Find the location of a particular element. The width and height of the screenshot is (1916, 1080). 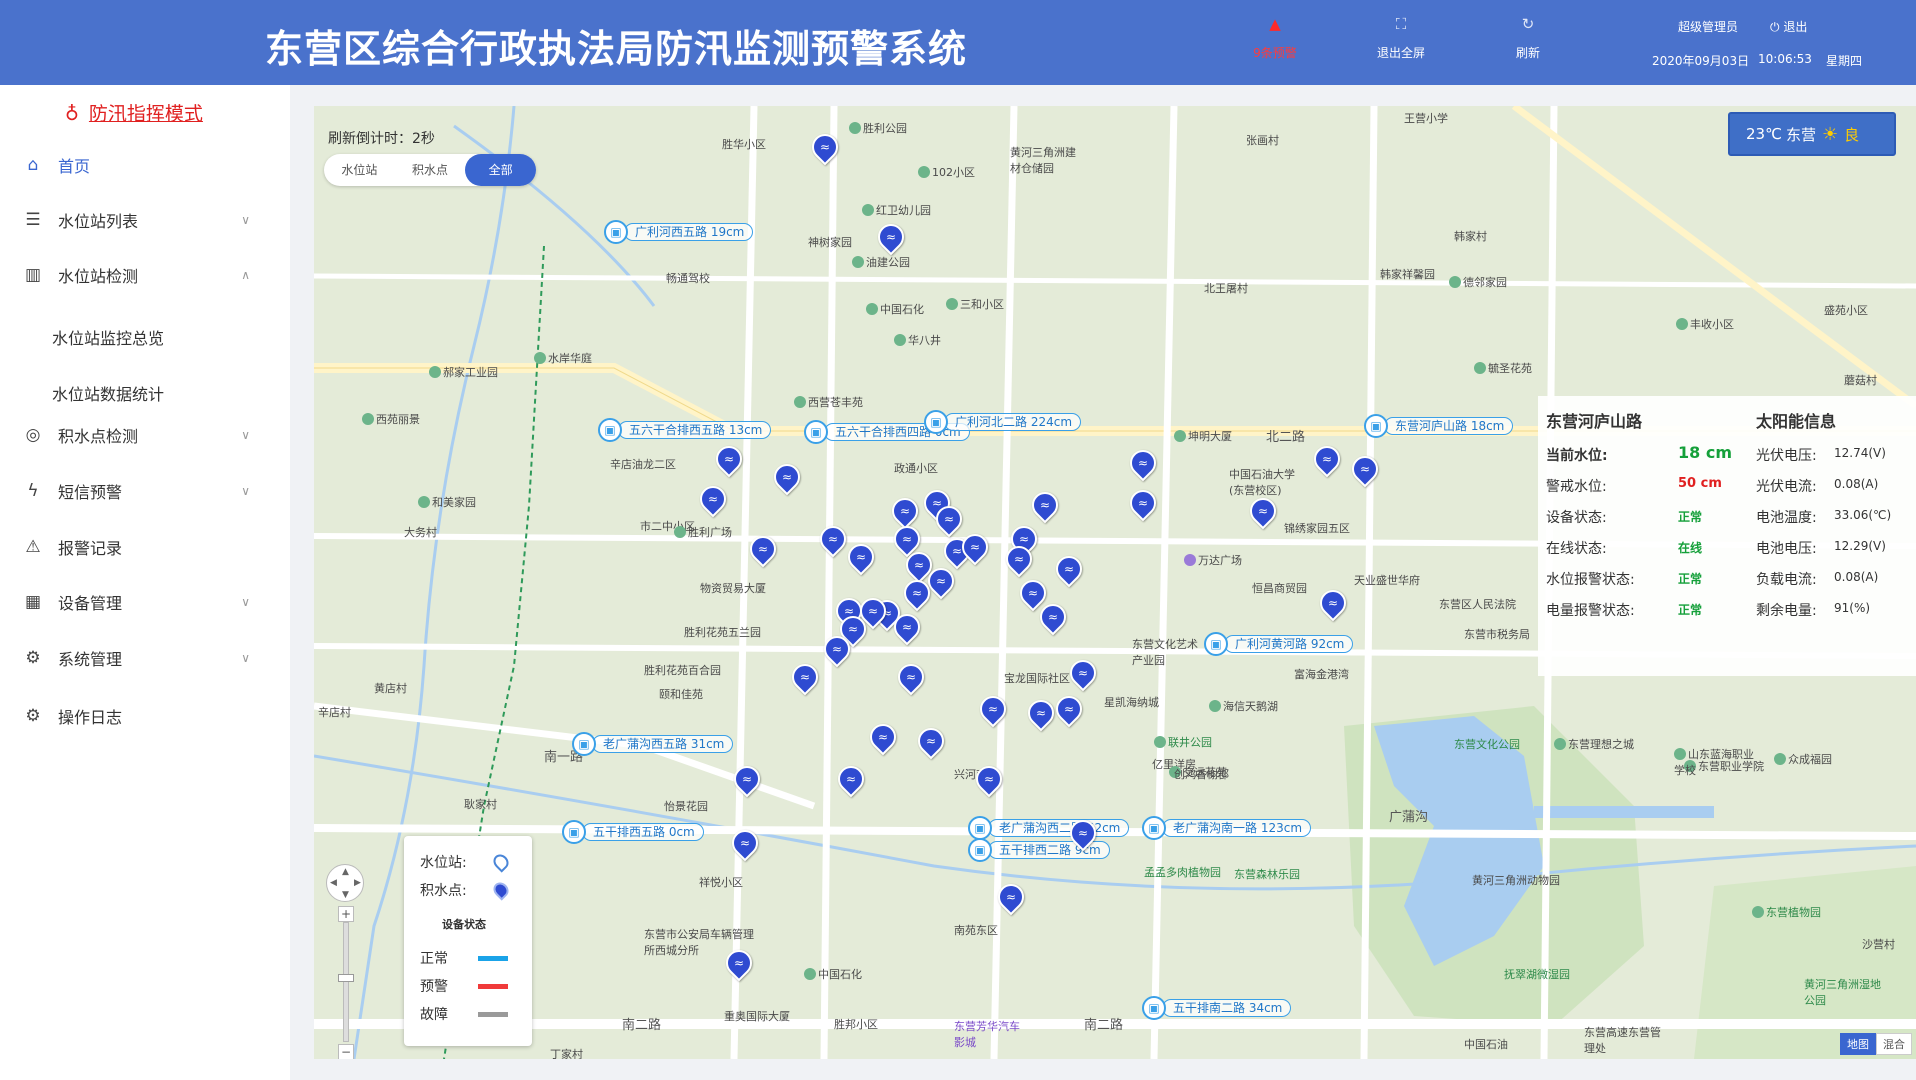

poi: 红卫幼儿园 is located at coordinates (896, 210).